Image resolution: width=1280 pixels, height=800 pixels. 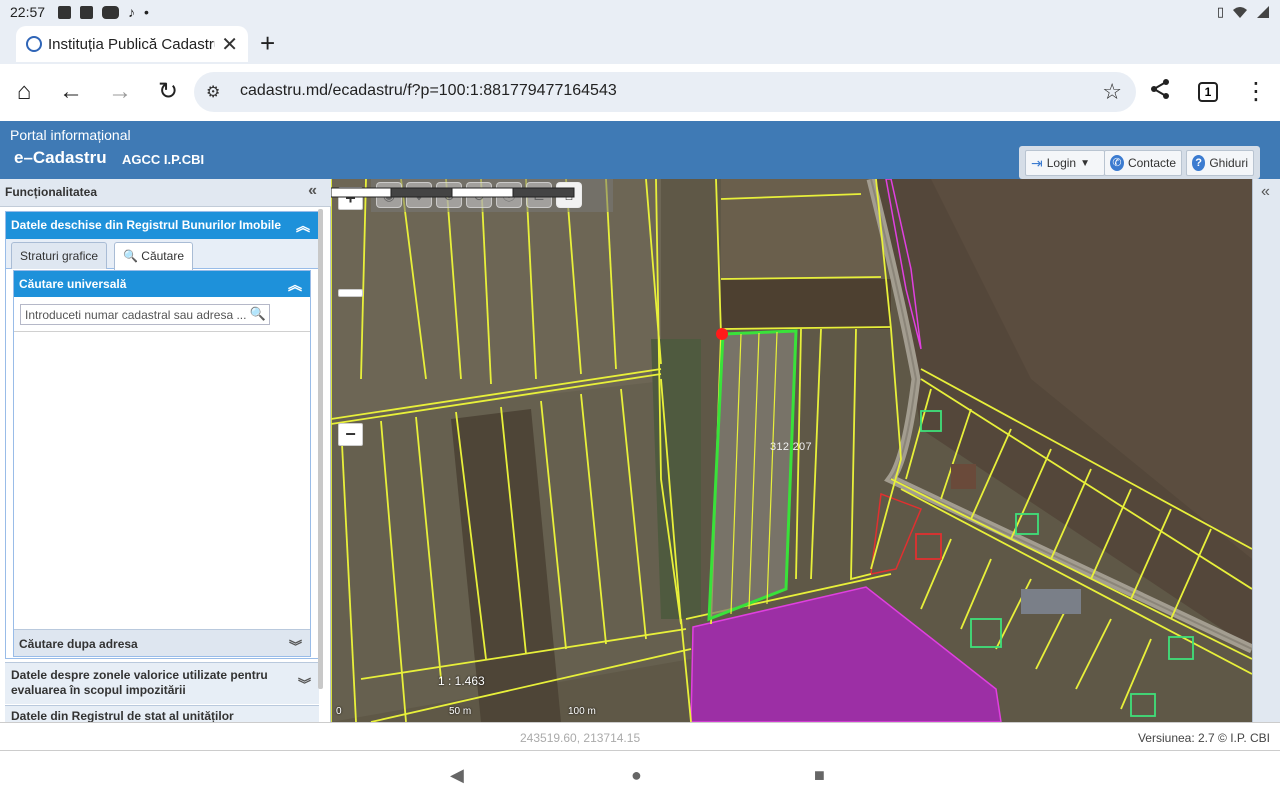 I want to click on expand-right-panel-icon: «, so click(x=1265, y=192).